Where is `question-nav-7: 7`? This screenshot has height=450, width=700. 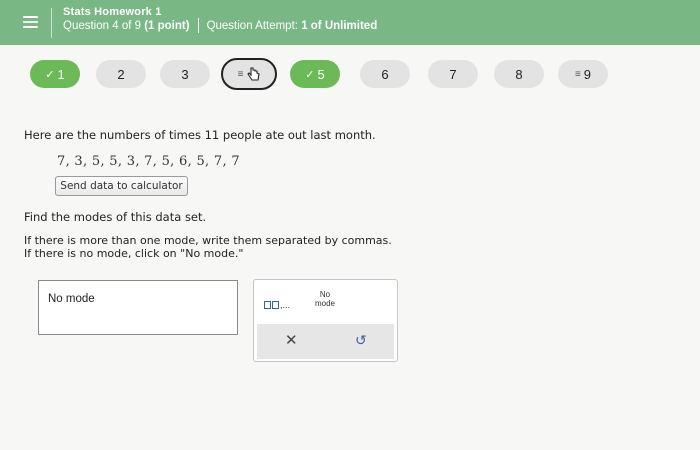
question-nav-7: 7 is located at coordinates (453, 74).